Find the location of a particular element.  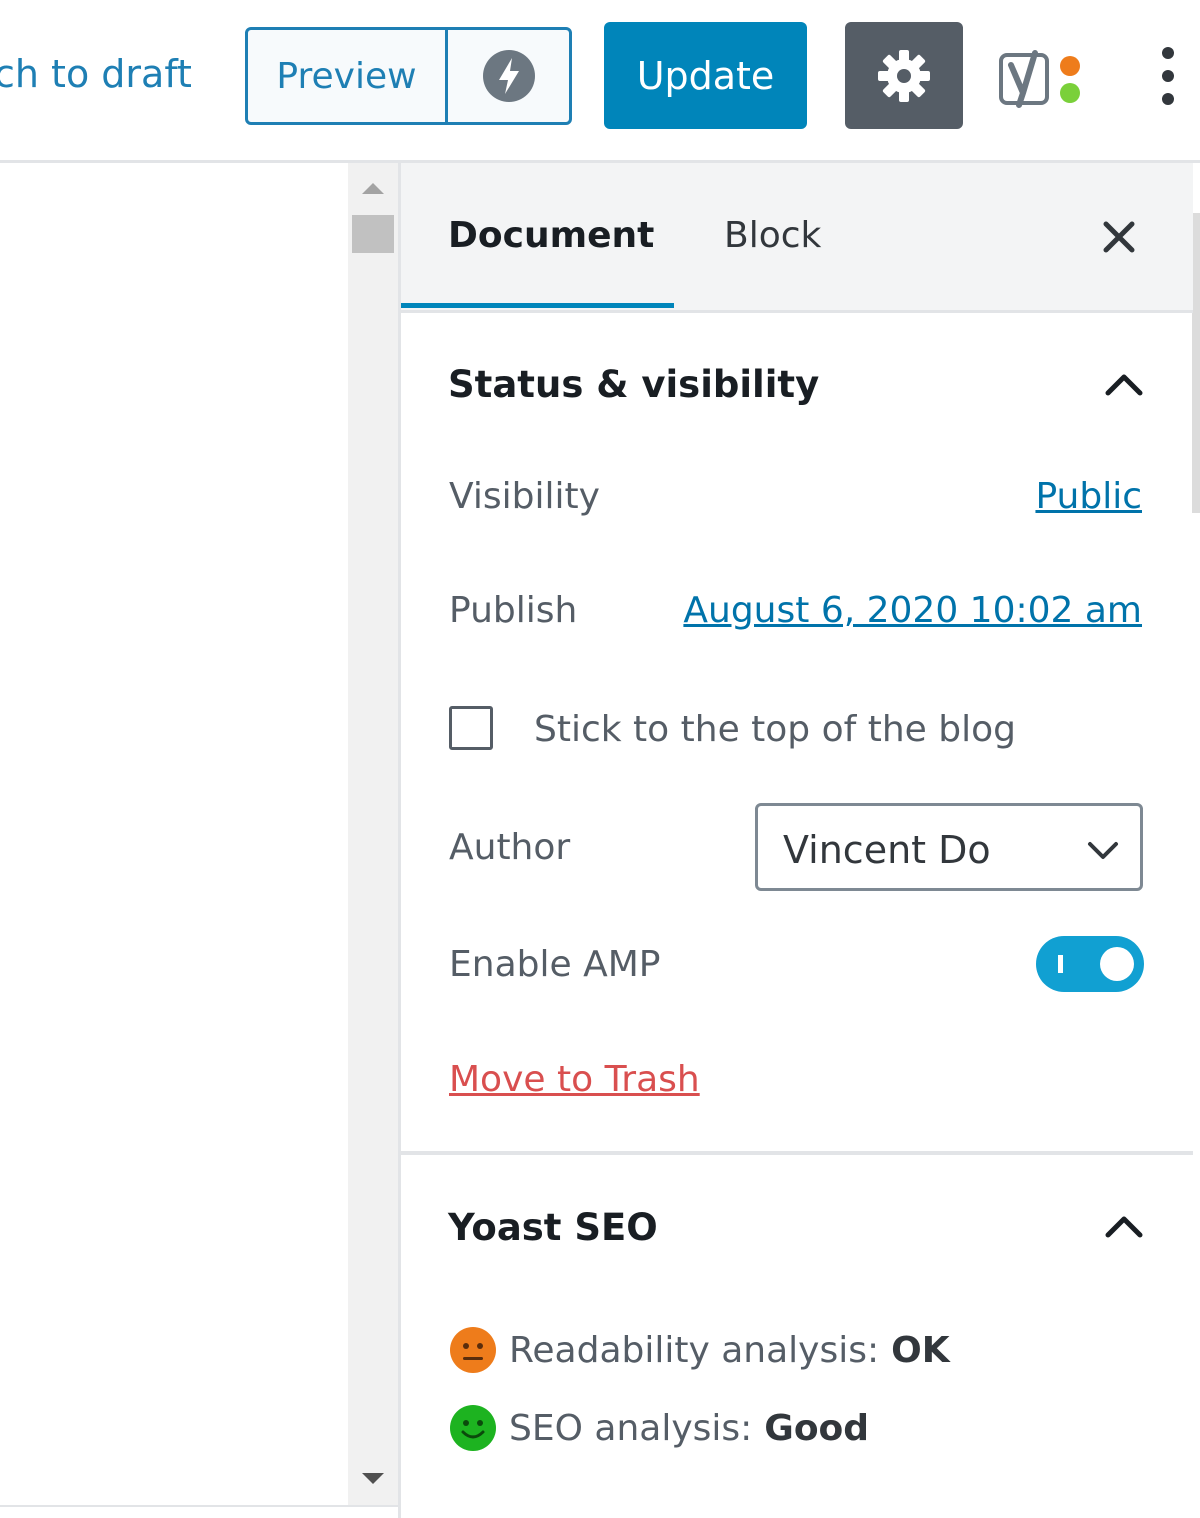

gear-icon is located at coordinates (904, 75).